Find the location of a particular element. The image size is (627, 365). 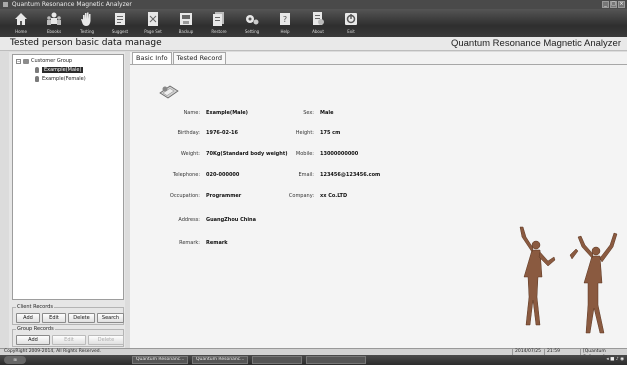

birthday-label: Birthday: is located at coordinates (188, 133).